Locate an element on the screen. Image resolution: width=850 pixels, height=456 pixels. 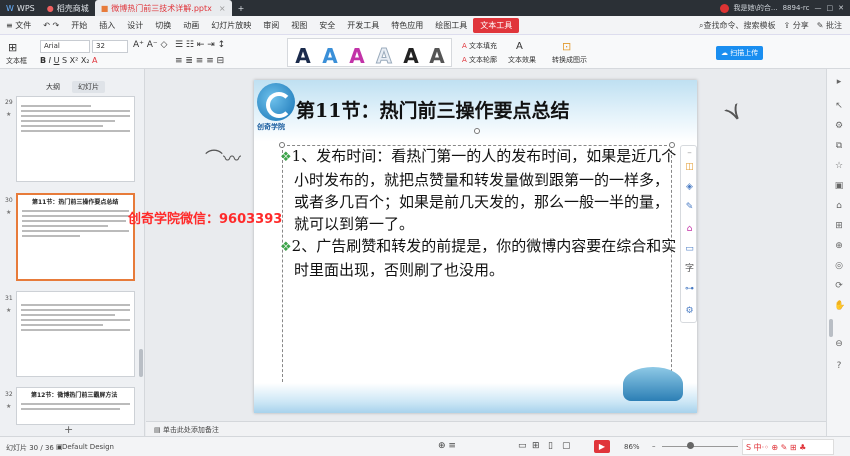
image-icon: ▣ is located at coordinates (839, 186).